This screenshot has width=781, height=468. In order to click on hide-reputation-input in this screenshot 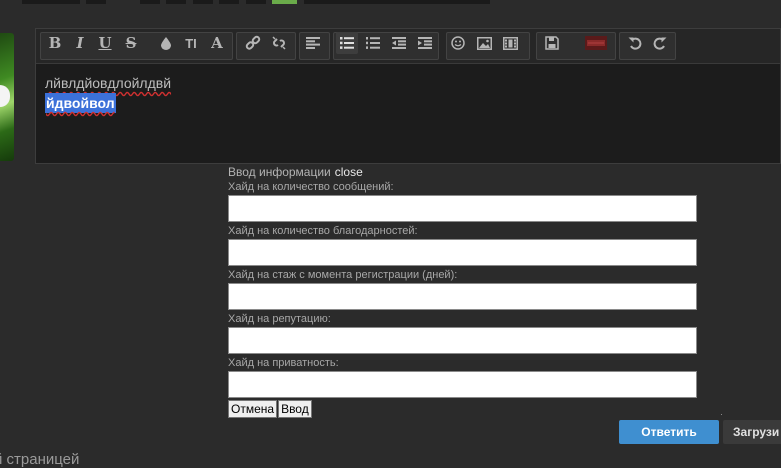, I will do `click(462, 340)`.